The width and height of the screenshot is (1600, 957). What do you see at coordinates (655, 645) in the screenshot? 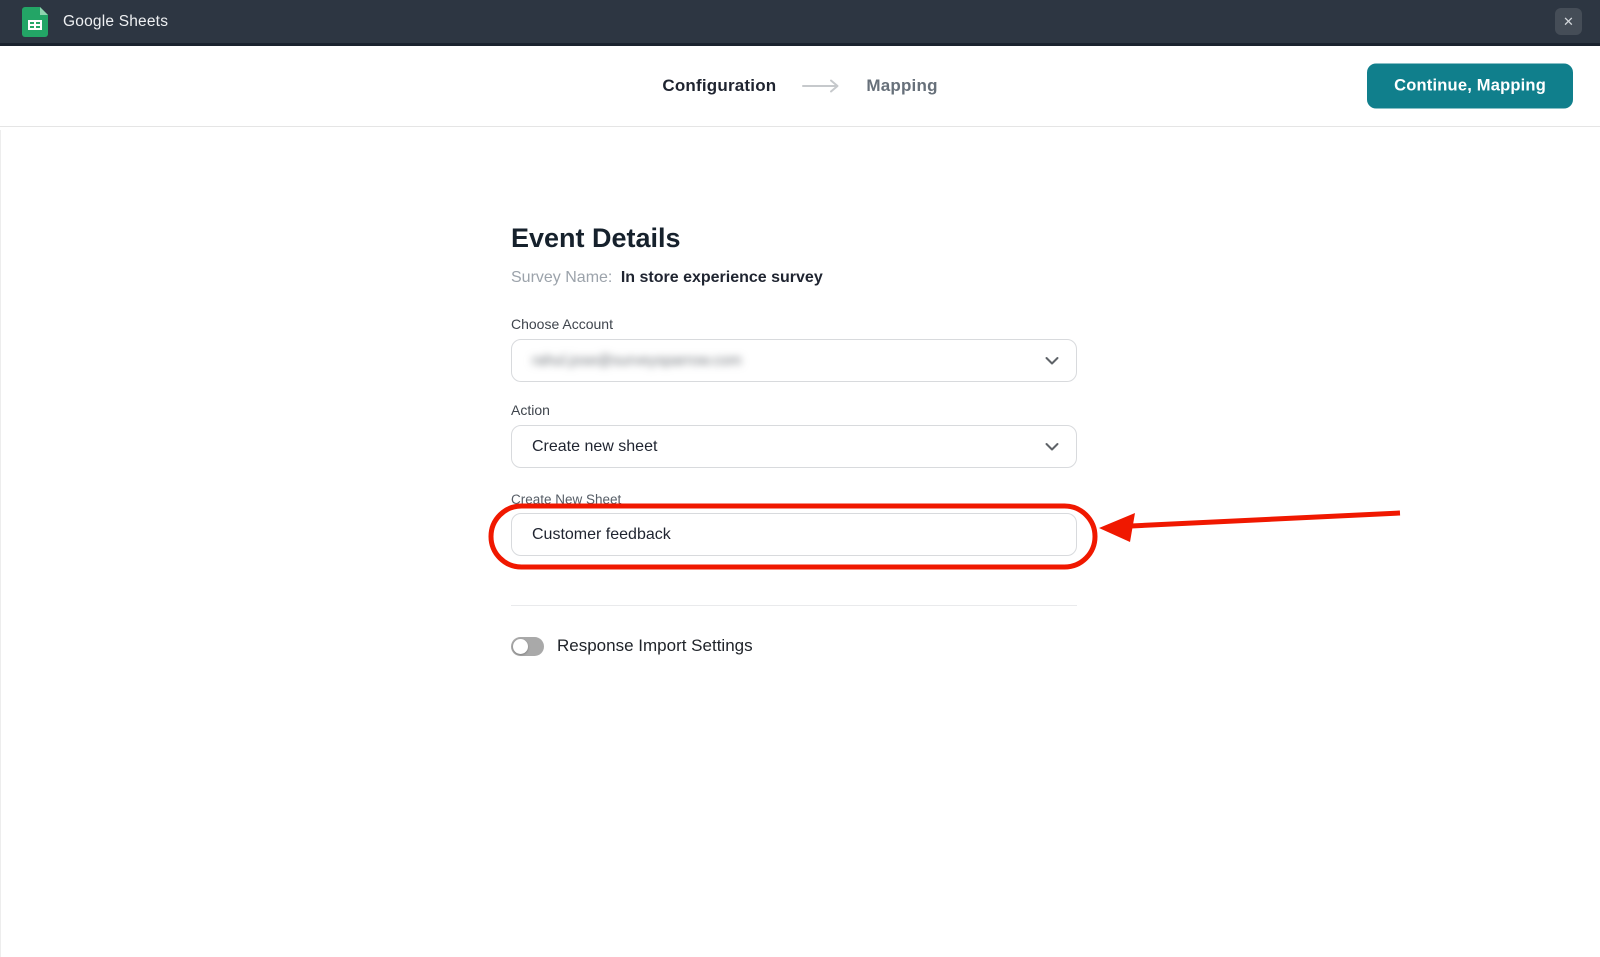
I see `response-import-label: Response Import Settings` at bounding box center [655, 645].